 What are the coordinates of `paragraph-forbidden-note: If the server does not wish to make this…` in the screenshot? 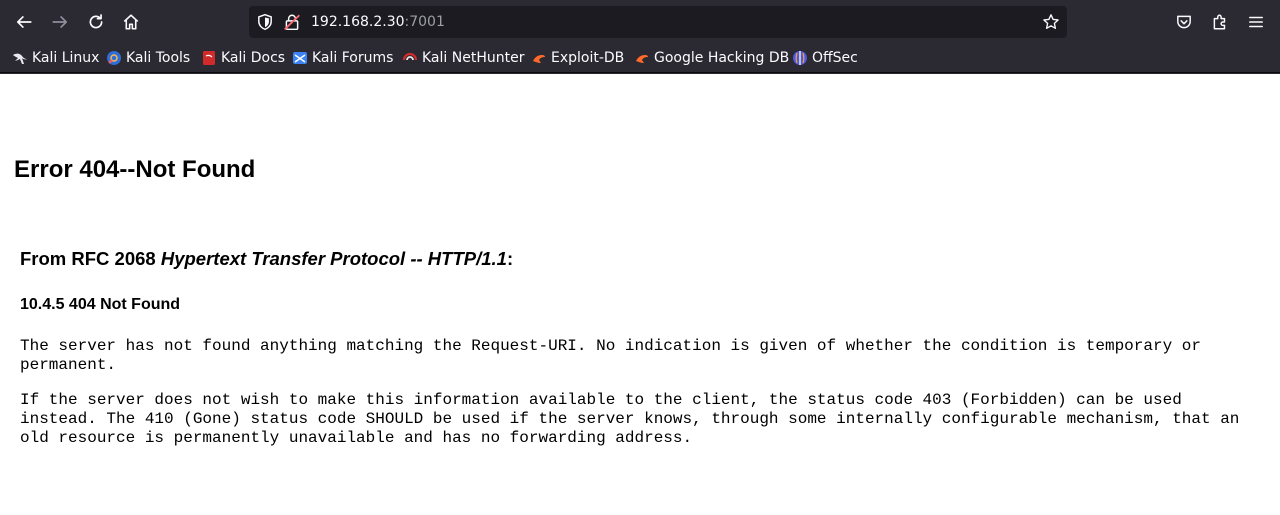 It's located at (630, 419).